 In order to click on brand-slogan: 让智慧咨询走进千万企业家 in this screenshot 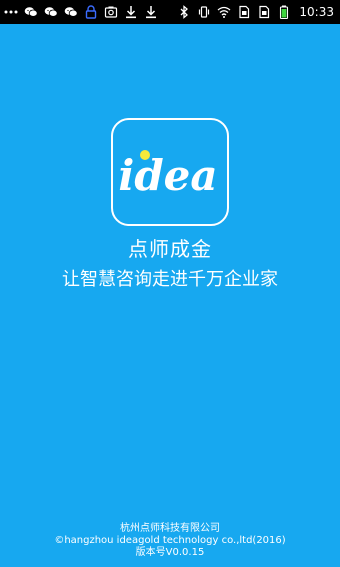, I will do `click(170, 279)`.